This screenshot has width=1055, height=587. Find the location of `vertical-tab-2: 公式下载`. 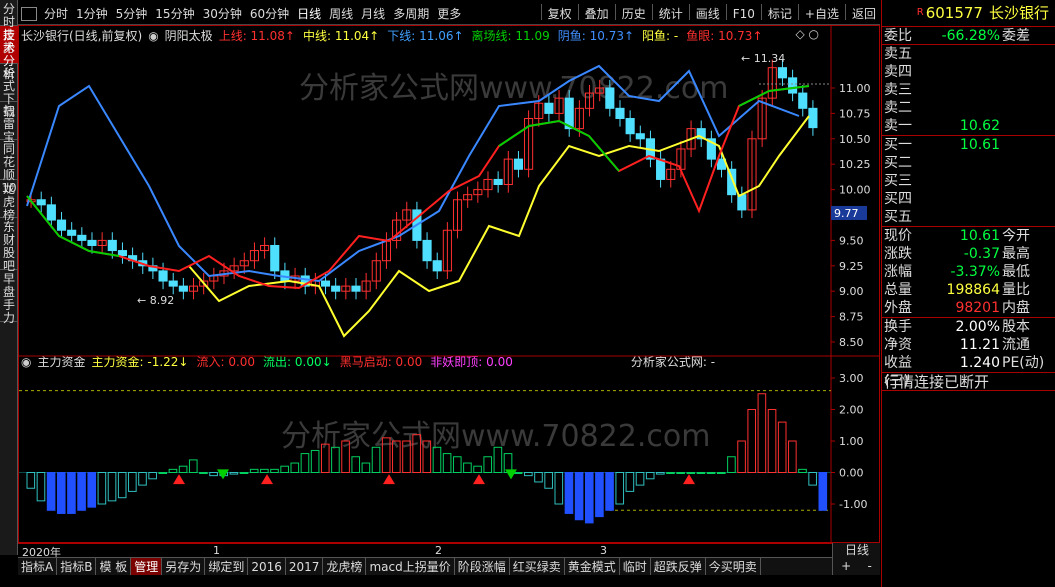

vertical-tab-2: 公式下载 is located at coordinates (9, 91).